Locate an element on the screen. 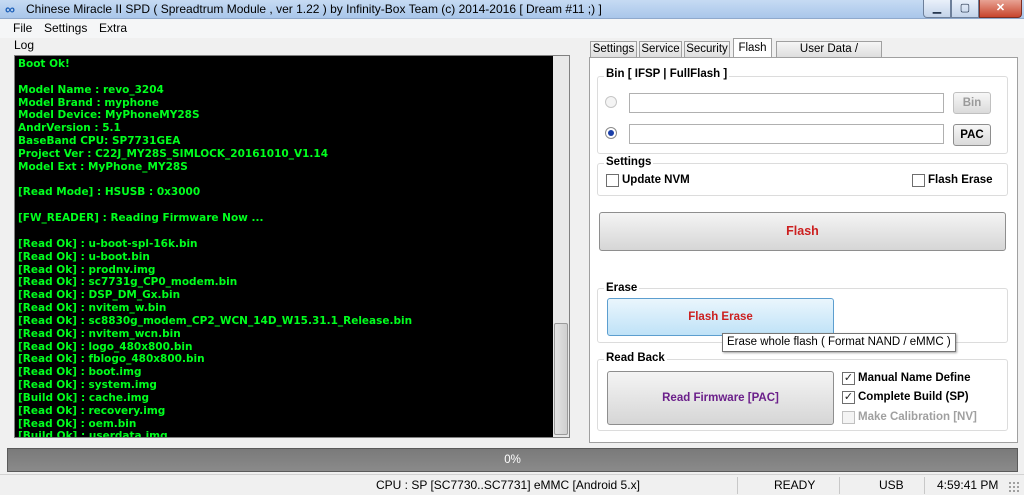  close-button: ✕ is located at coordinates (1000, 9).